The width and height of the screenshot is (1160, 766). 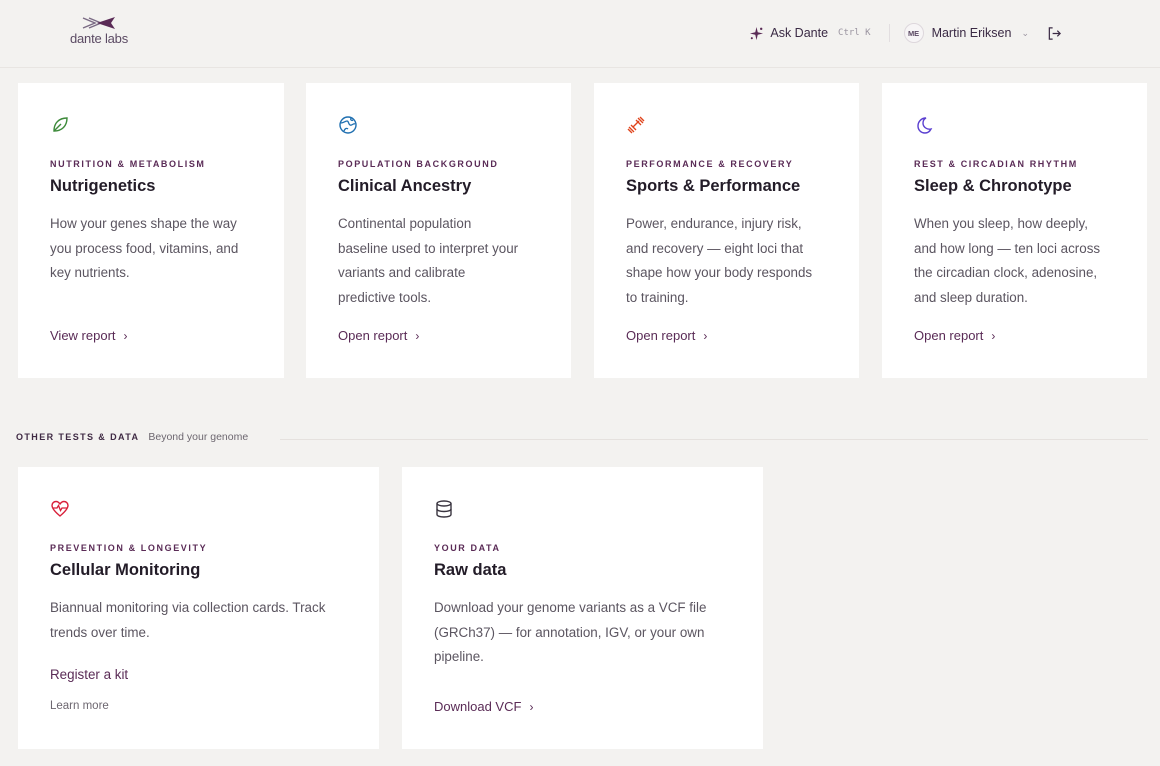 What do you see at coordinates (971, 33) in the screenshot?
I see `user-name: Martin Eriksen` at bounding box center [971, 33].